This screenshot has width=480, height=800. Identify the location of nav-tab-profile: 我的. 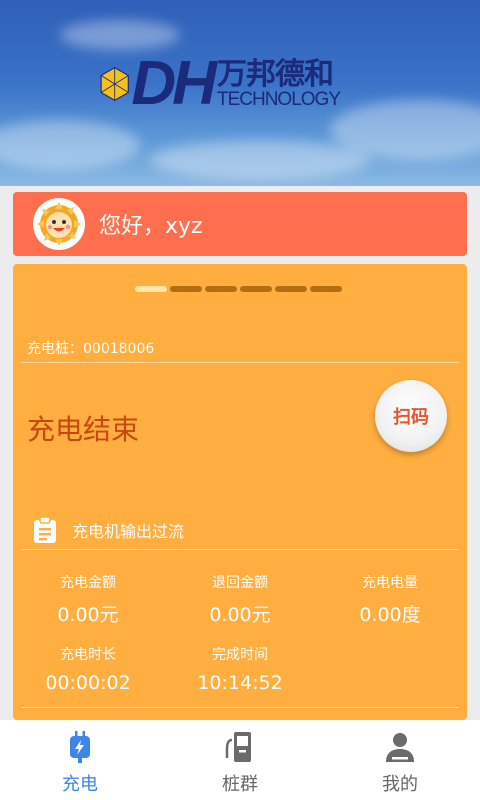
(400, 760).